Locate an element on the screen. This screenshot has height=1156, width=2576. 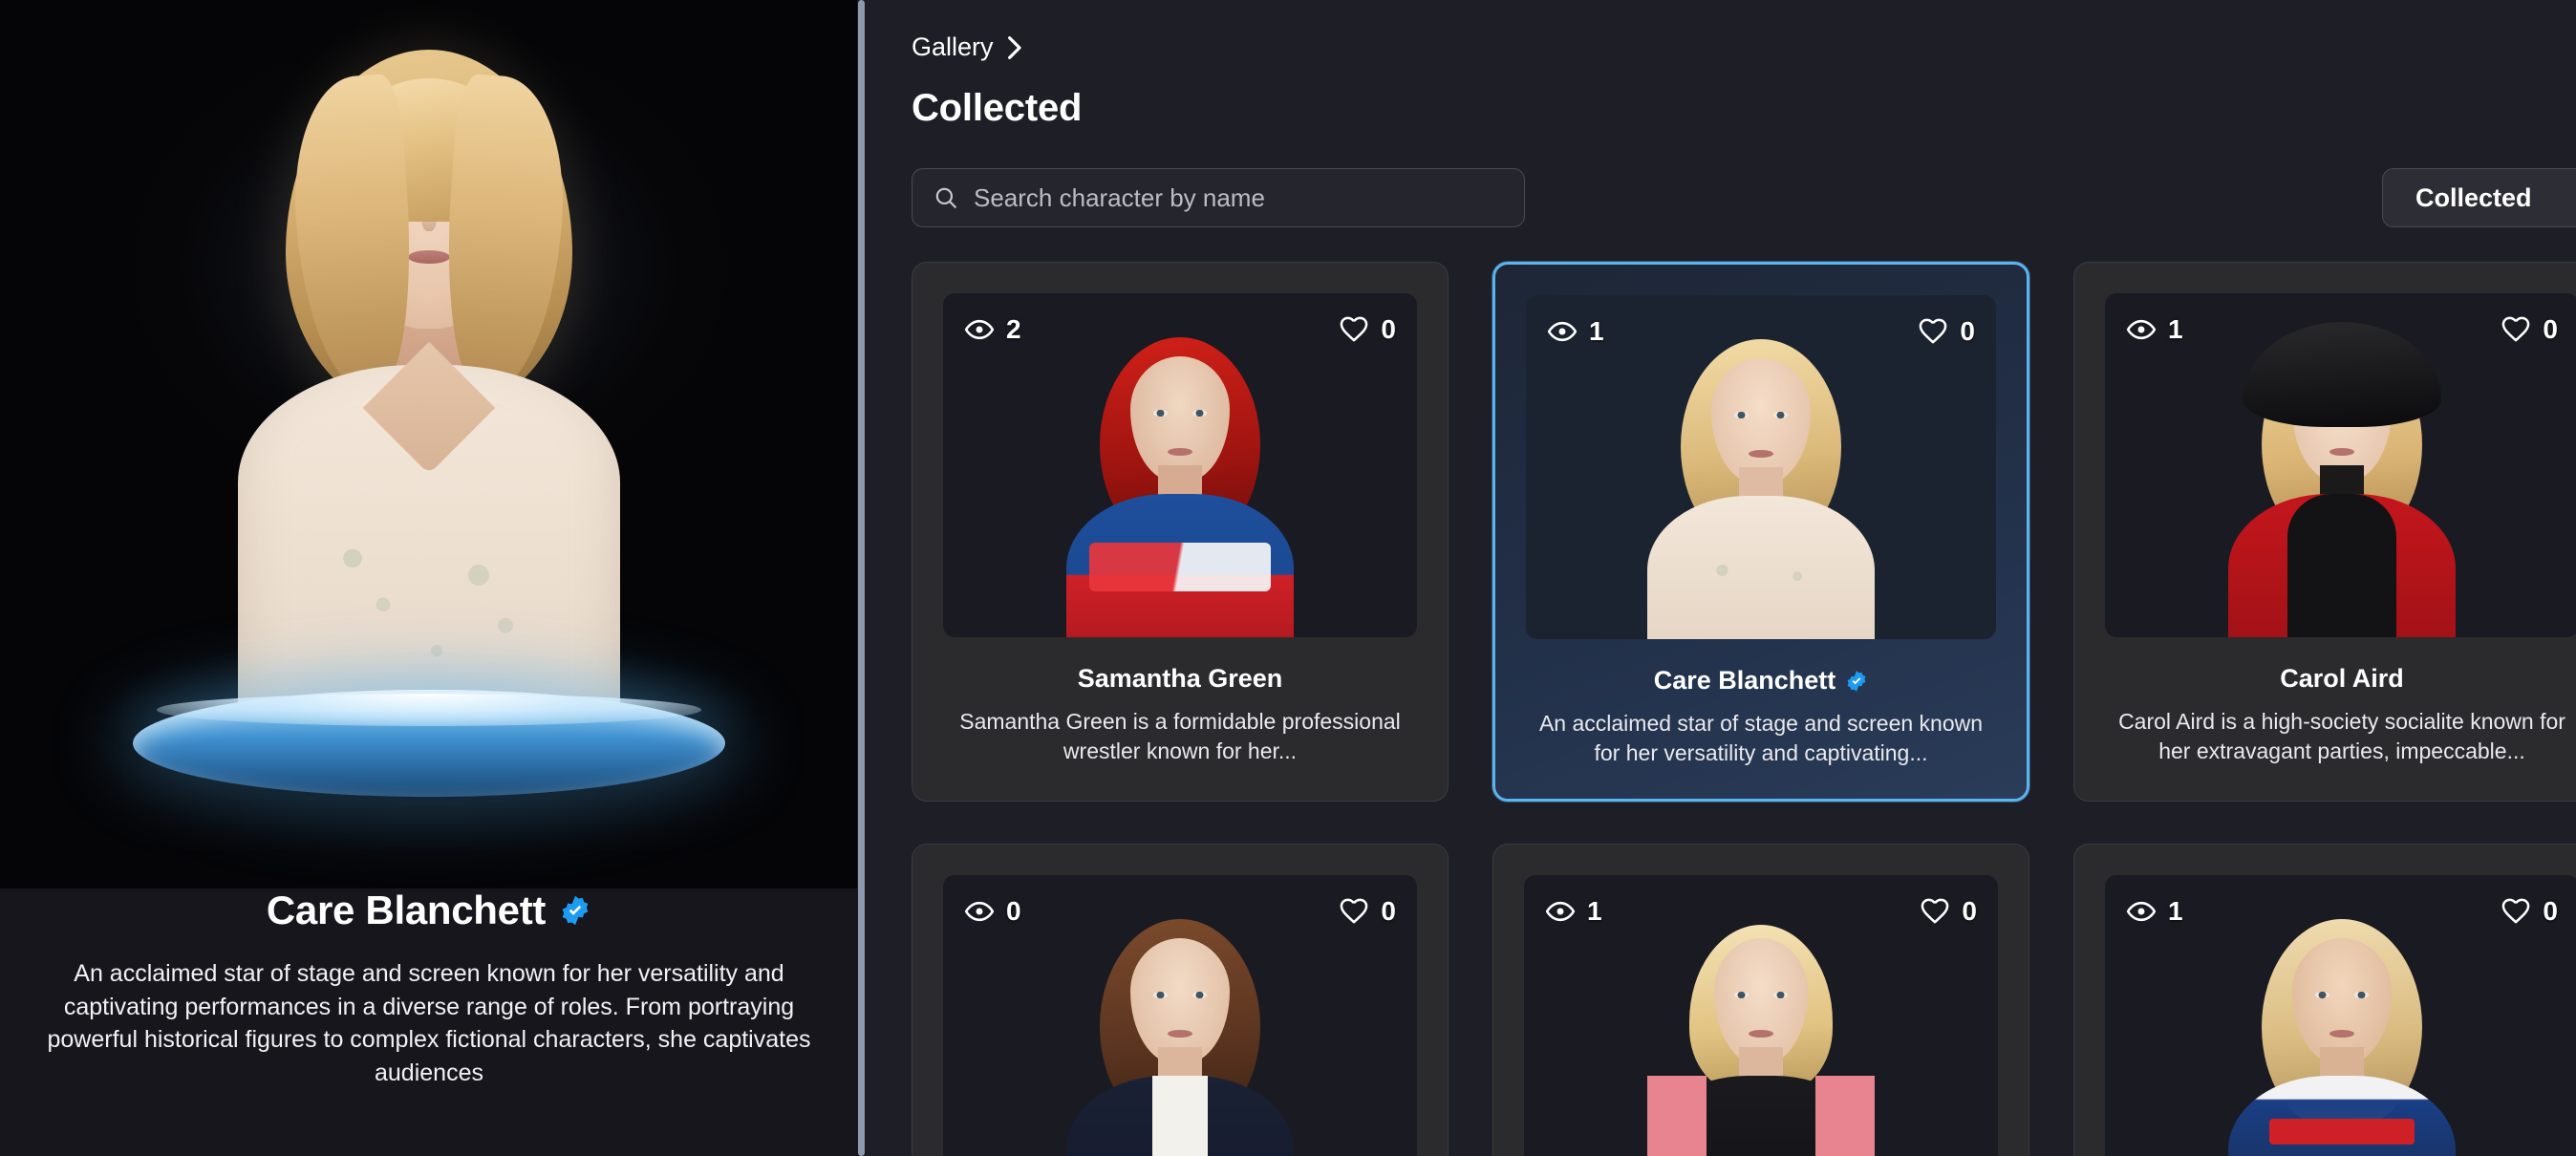
search-box is located at coordinates (1218, 197).